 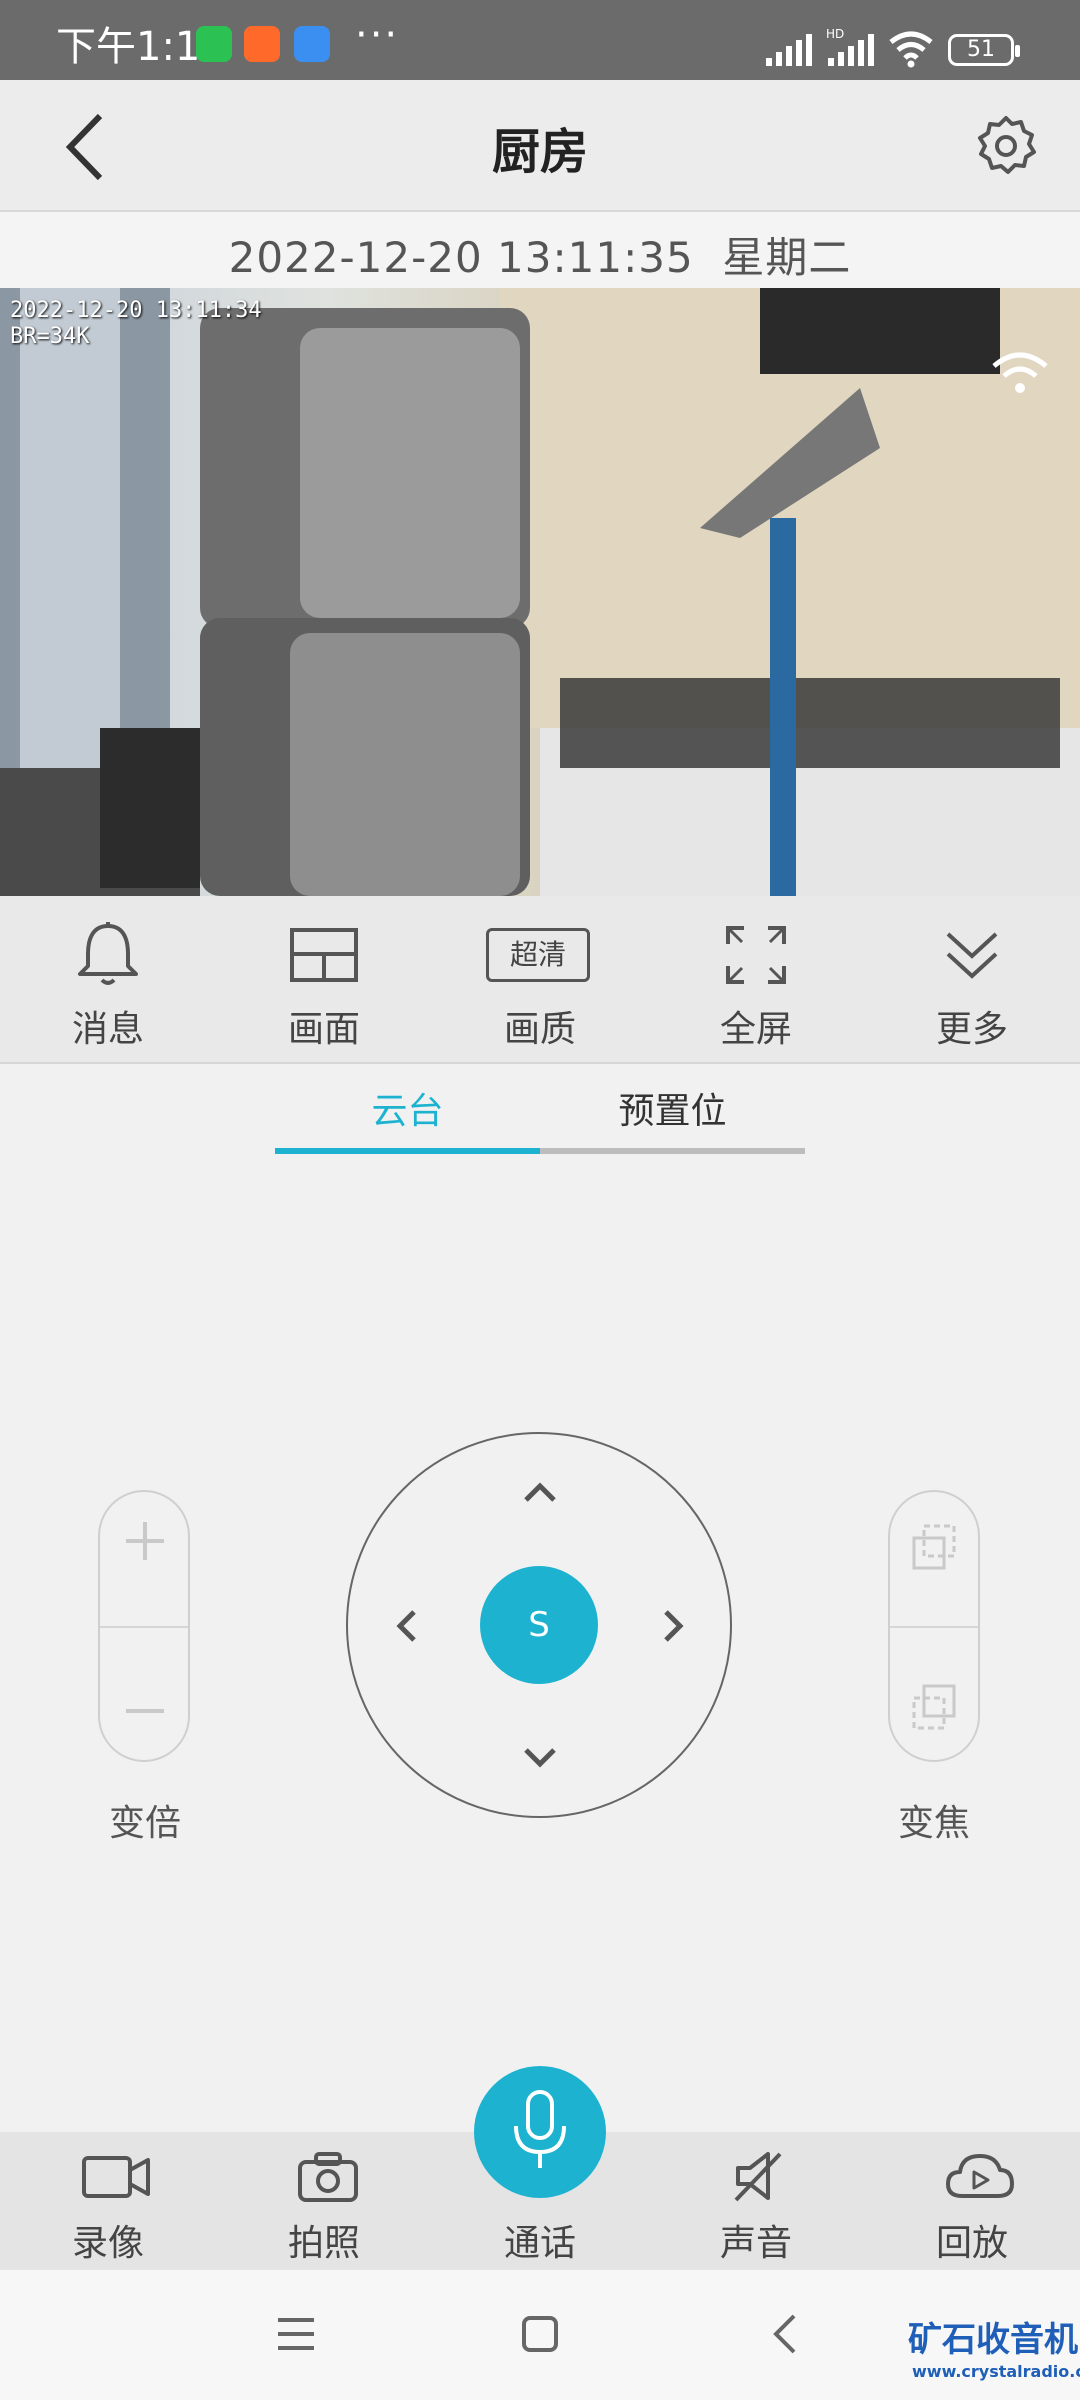 I want to click on ptz-tabs: 云台 预置位, so click(x=540, y=1109).